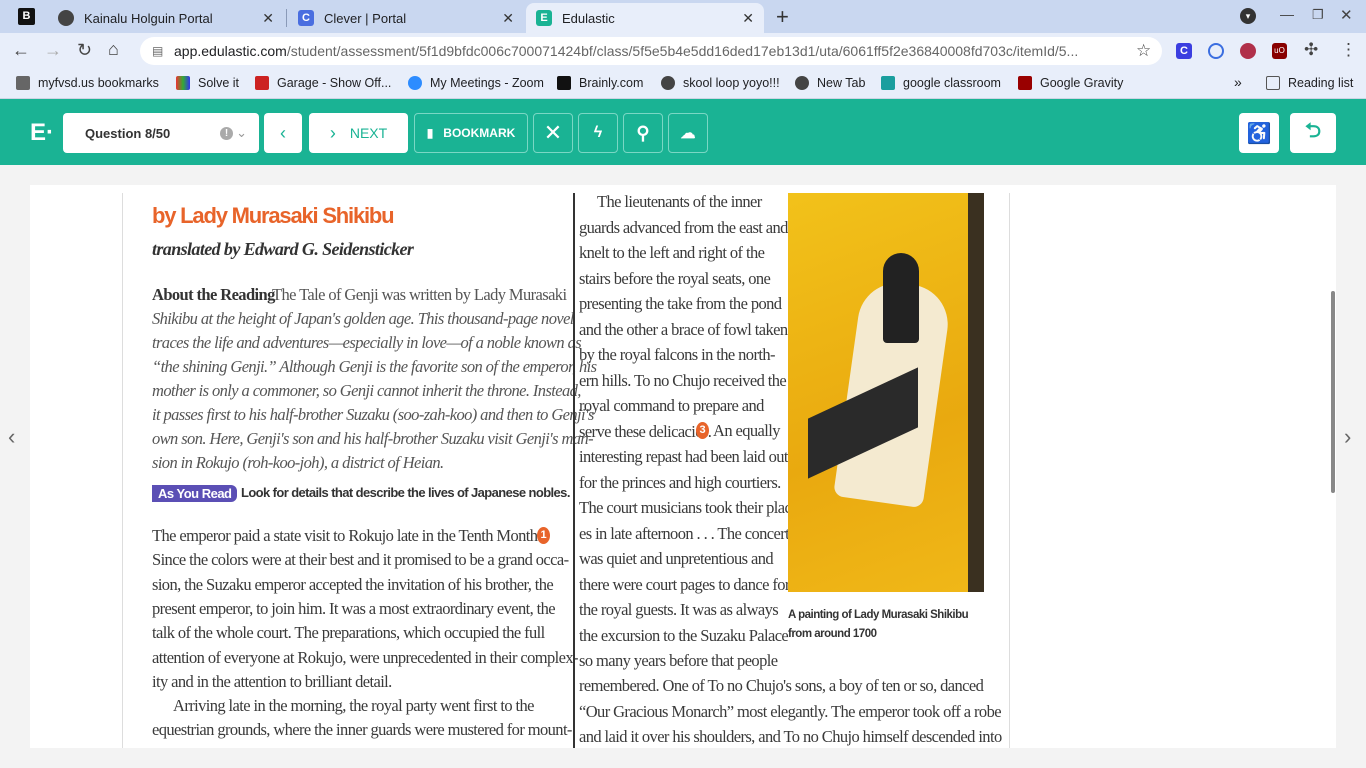  I want to click on text-line: interesting repast had been laid out, so click(683, 456).